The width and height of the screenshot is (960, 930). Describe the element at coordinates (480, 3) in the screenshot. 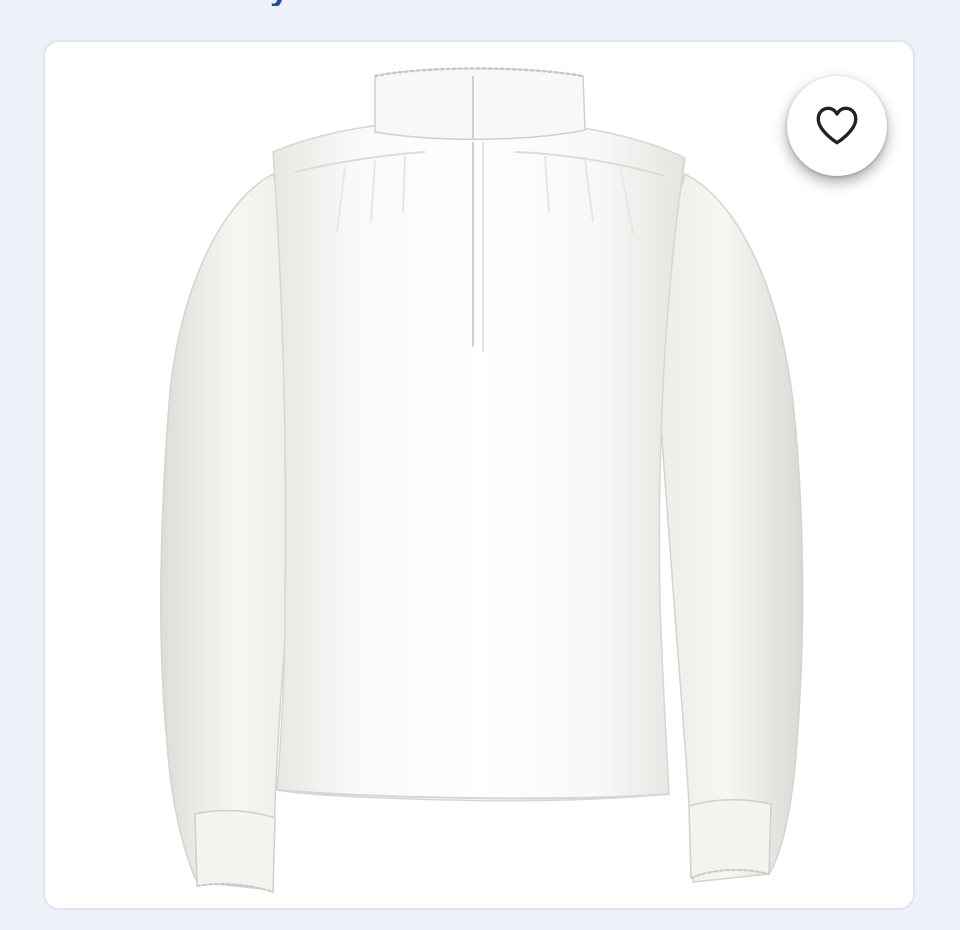

I see `page-title-partial: y` at that location.